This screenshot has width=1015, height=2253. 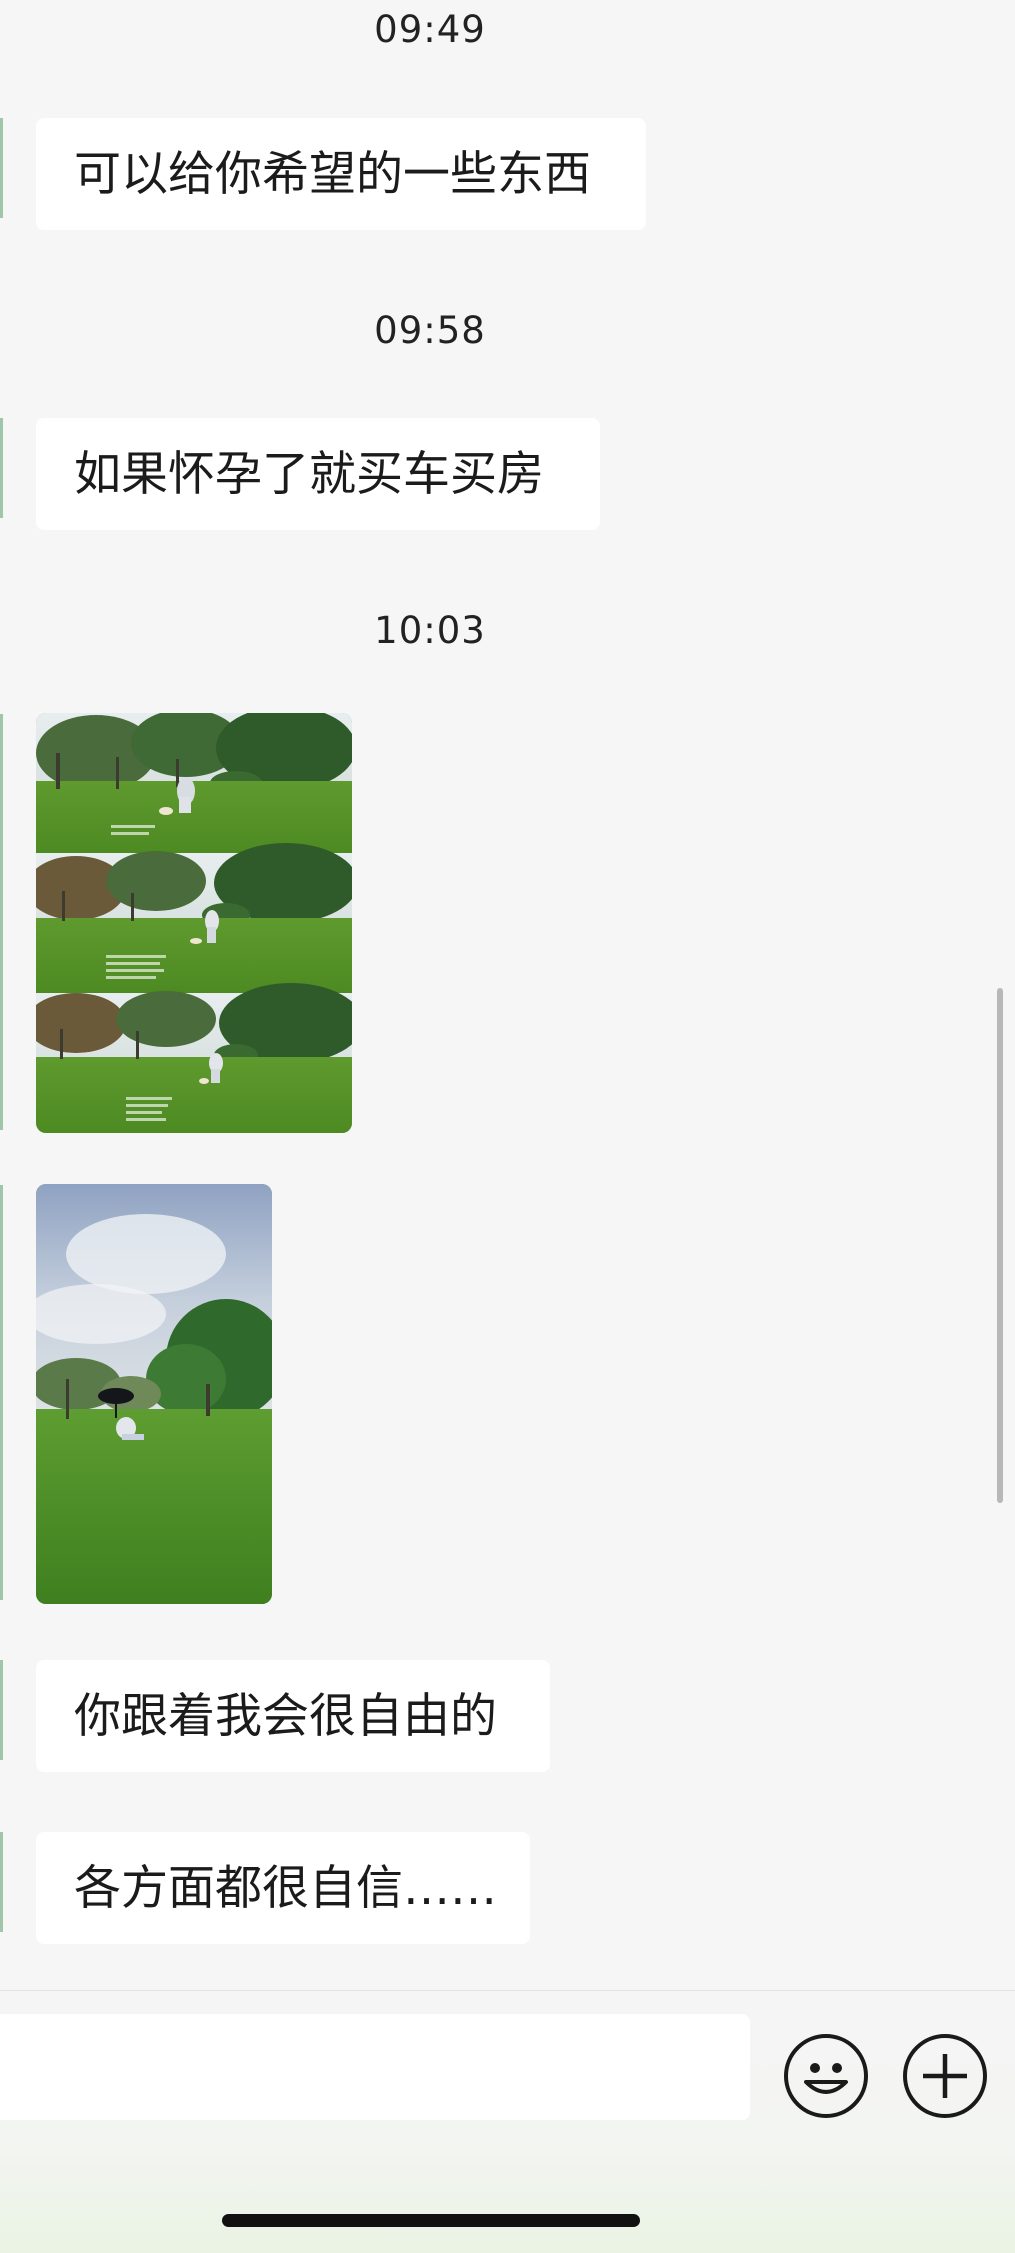 I want to click on message-text: 你跟着我会很自由的, so click(x=285, y=1716).